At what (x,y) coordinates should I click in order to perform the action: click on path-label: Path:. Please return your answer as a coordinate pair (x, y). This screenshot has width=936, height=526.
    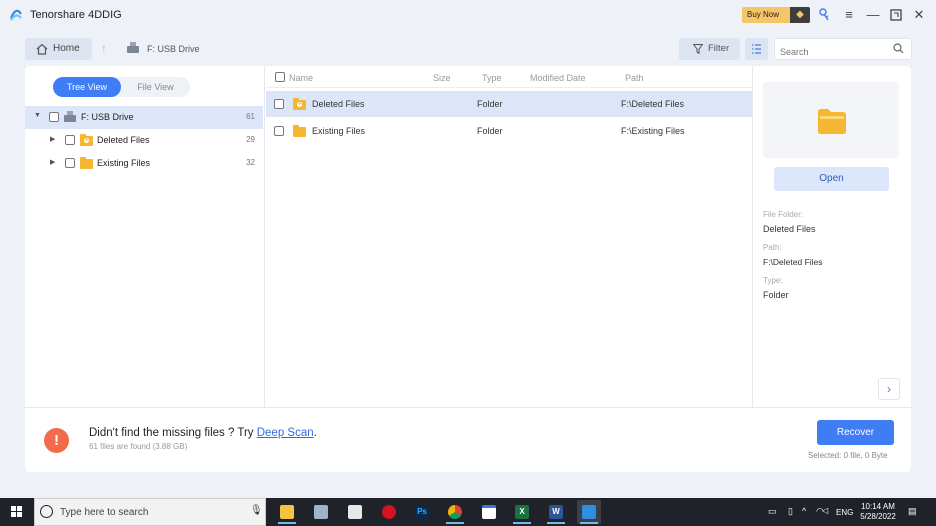
    Looking at the image, I should click on (772, 247).